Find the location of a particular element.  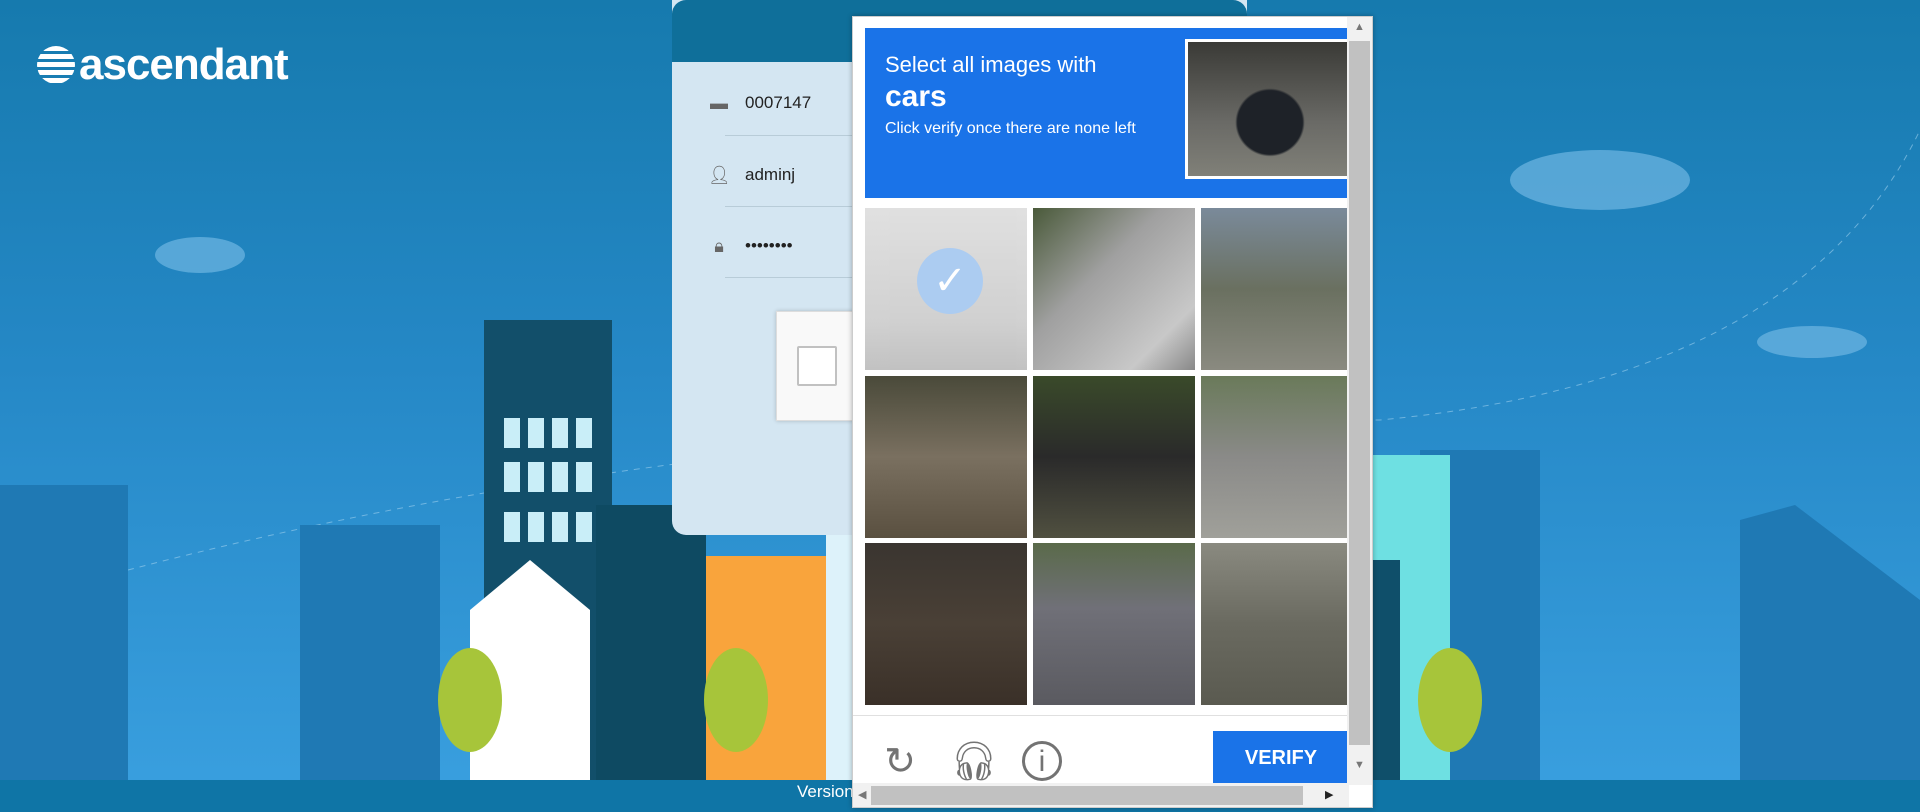

reload-icon: ↻ is located at coordinates (900, 762).